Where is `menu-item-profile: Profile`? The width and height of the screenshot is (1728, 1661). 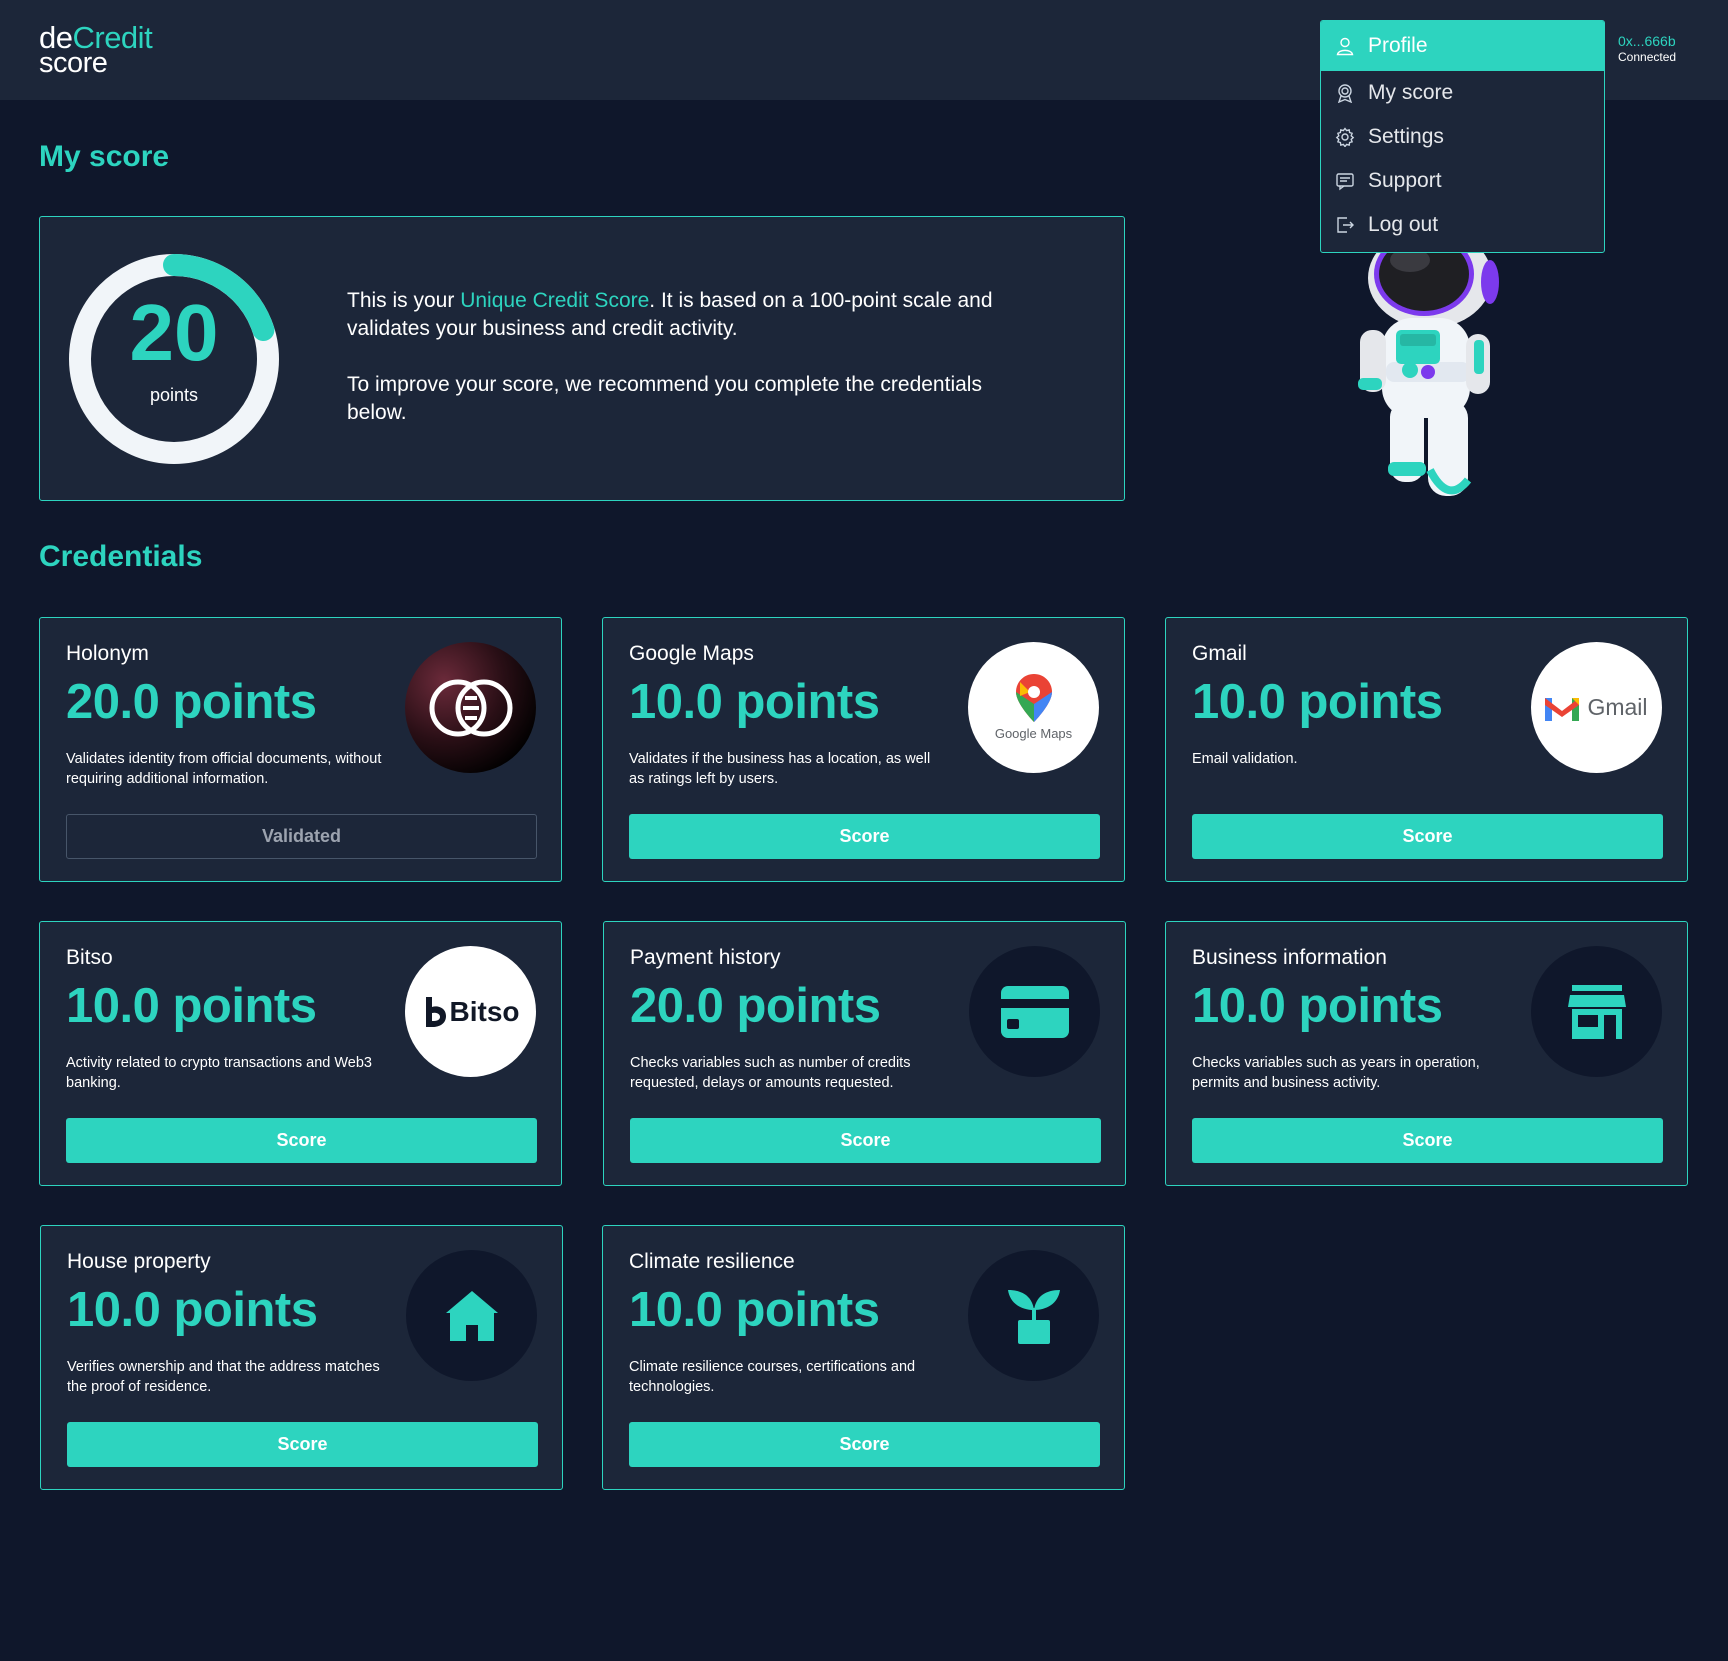 menu-item-profile: Profile is located at coordinates (1462, 46).